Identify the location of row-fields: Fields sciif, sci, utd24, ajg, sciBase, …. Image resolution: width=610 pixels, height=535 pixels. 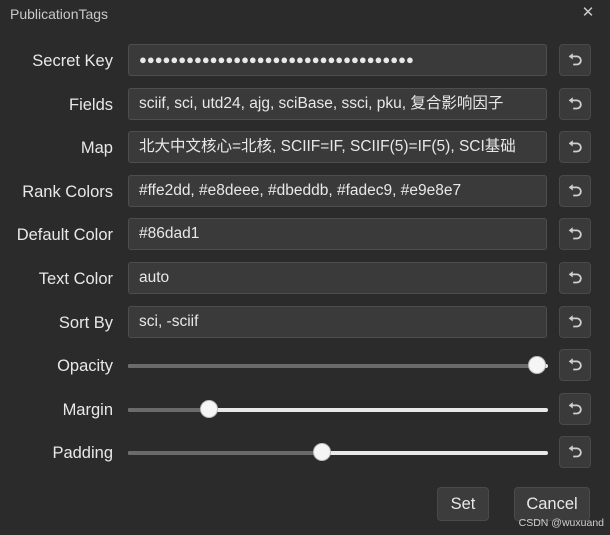
(305, 105).